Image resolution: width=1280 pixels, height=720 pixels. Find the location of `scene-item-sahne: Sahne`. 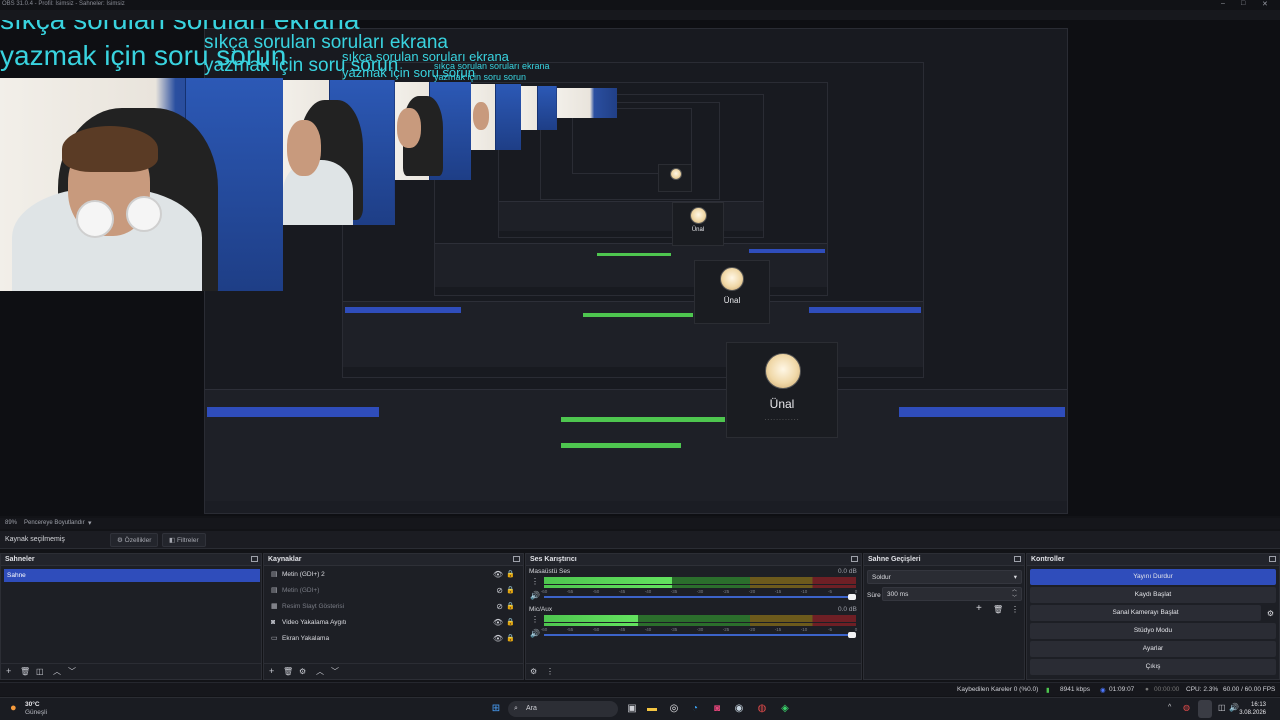

scene-item-sahne: Sahne is located at coordinates (132, 575).